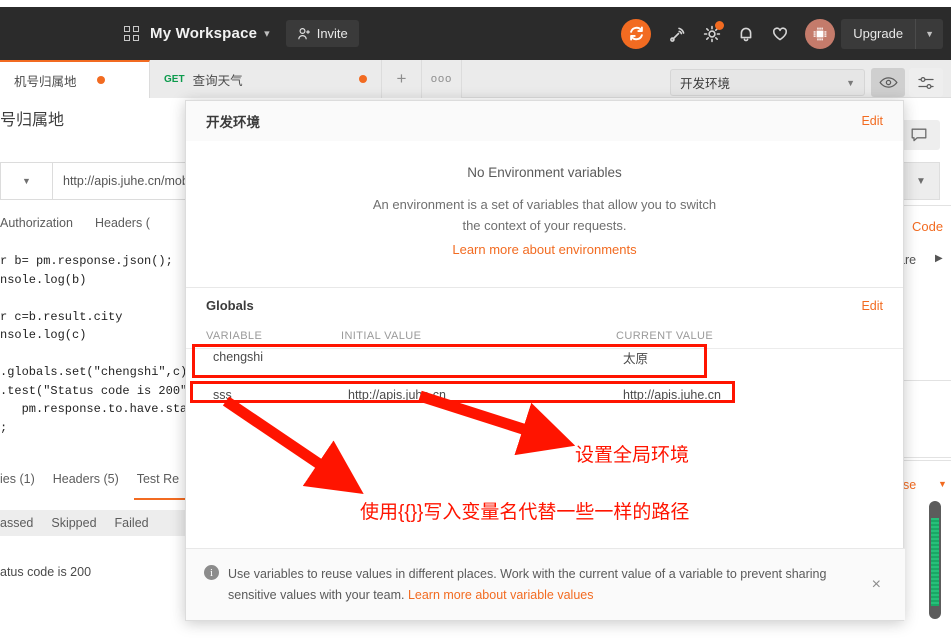 The image size is (951, 644). Describe the element at coordinates (73, 523) in the screenshot. I see `filter-skipped: Skipped` at that location.